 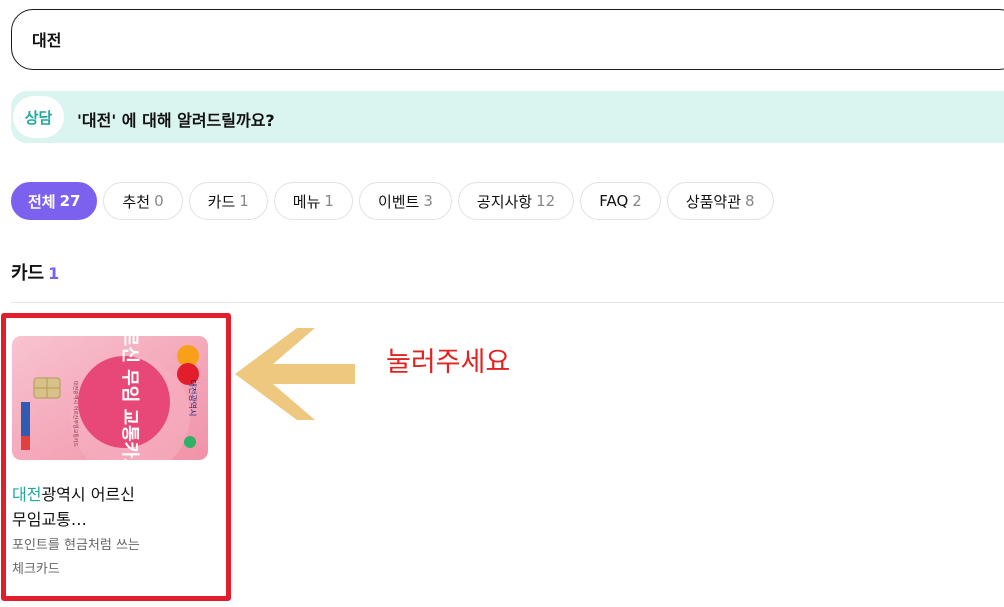 I want to click on card-title-rest: 광역시 어르신, so click(x=88, y=494).